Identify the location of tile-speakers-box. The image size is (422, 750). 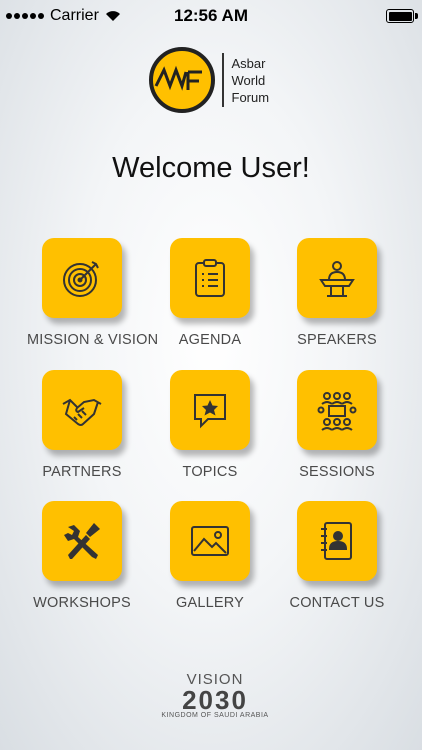
(337, 278).